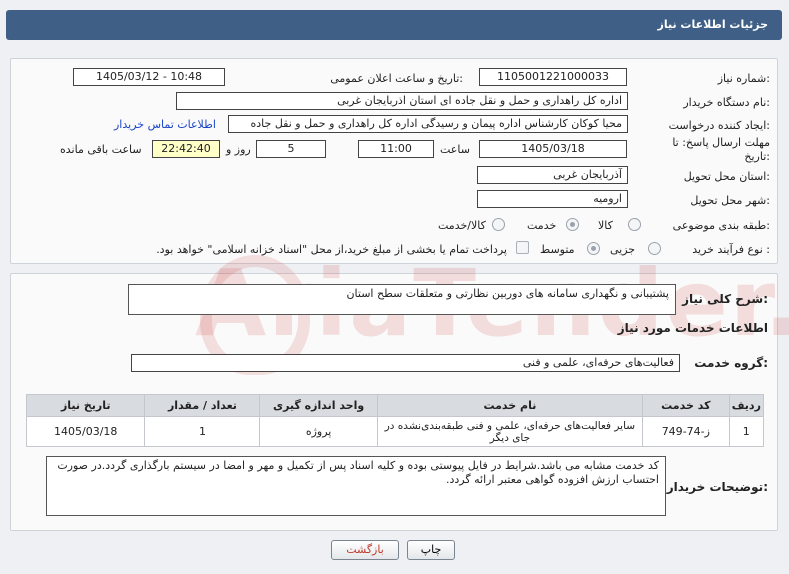 The height and width of the screenshot is (574, 789). Describe the element at coordinates (552, 175) in the screenshot. I see `province-field: آذربایجان غربی` at that location.